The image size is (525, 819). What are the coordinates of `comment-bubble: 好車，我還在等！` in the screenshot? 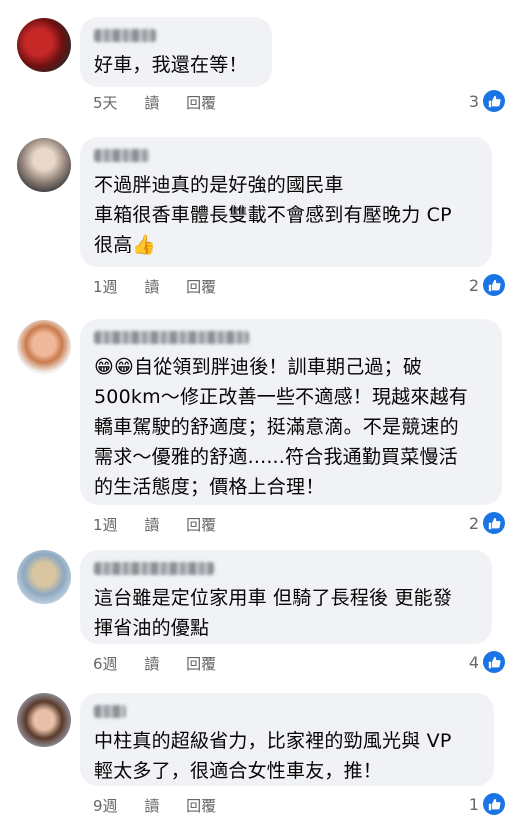 It's located at (176, 52).